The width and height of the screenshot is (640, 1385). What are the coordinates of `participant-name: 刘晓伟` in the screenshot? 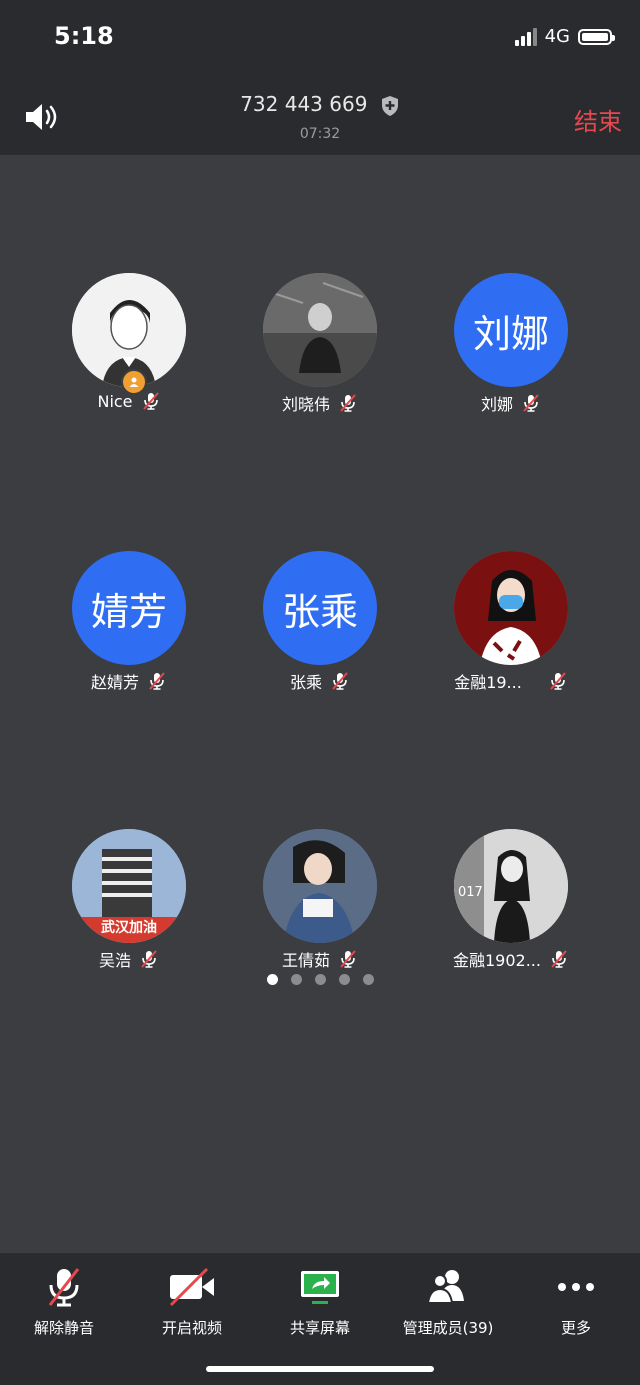 It's located at (305, 404).